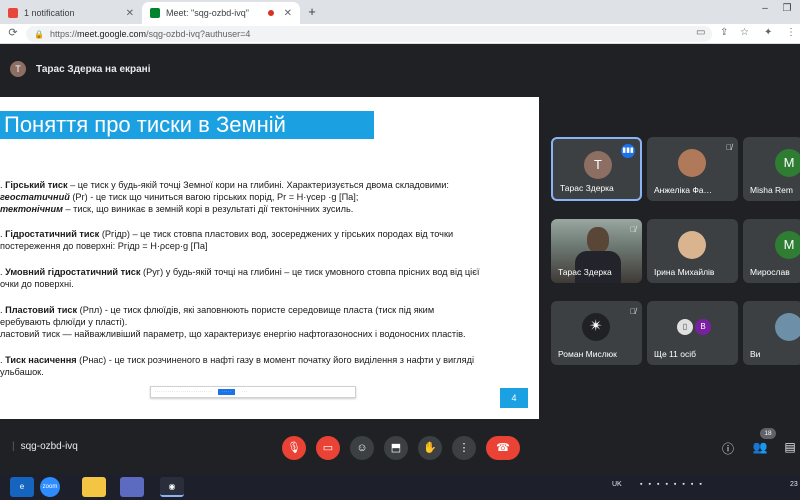 Image resolution: width=800 pixels, height=500 pixels. Describe the element at coordinates (464, 448) in the screenshot. I see `more-options-button: ⋮` at that location.